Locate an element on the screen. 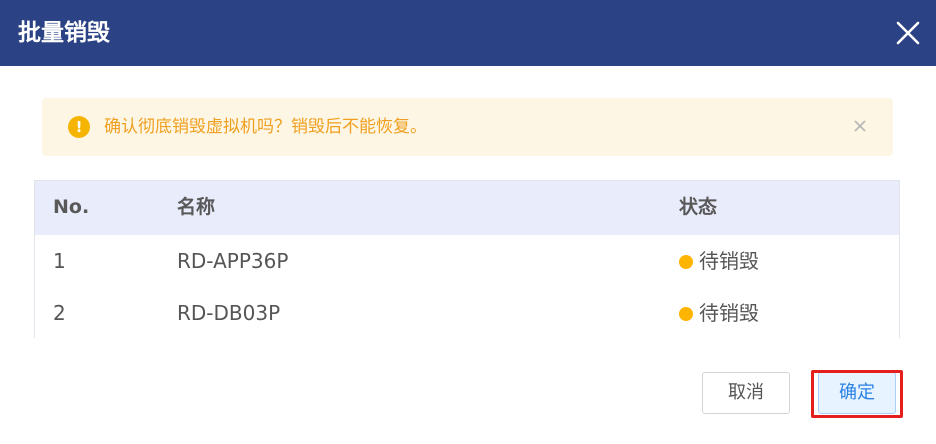  dialog-title: 批量销毁 is located at coordinates (64, 33).